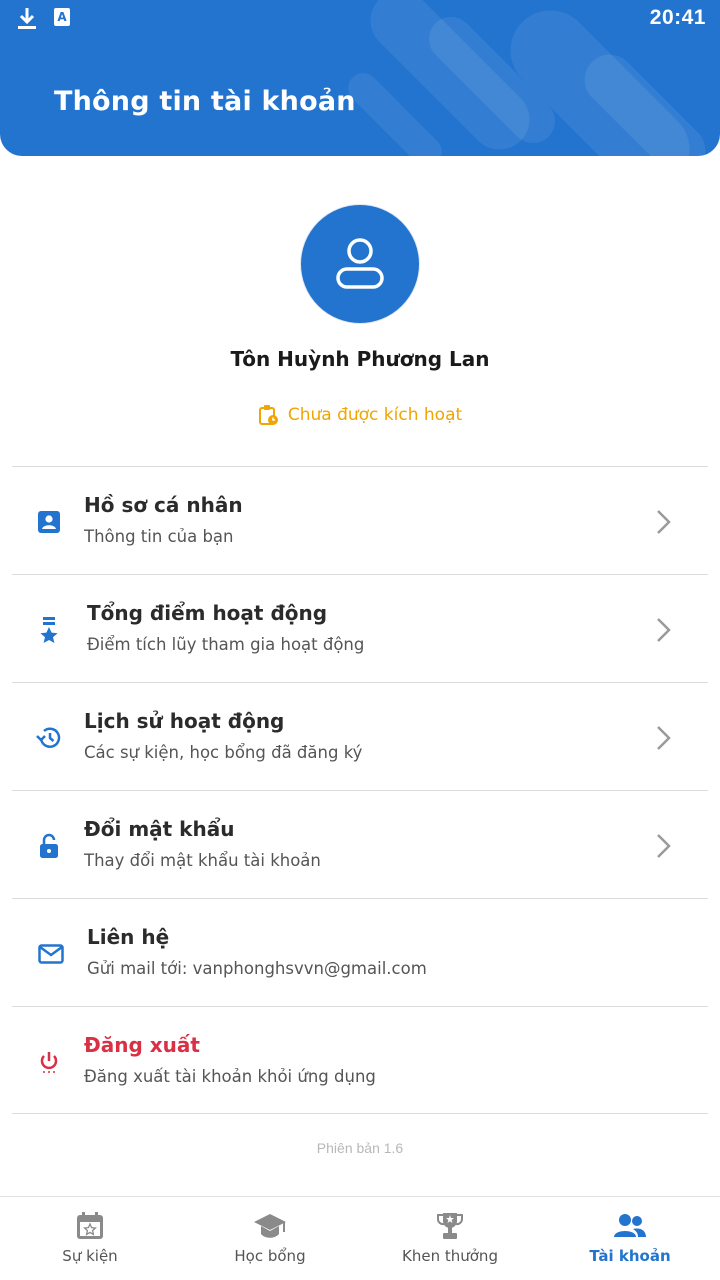  Describe the element at coordinates (205, 101) in the screenshot. I see `page-title: Thông tin tài khoản` at that location.